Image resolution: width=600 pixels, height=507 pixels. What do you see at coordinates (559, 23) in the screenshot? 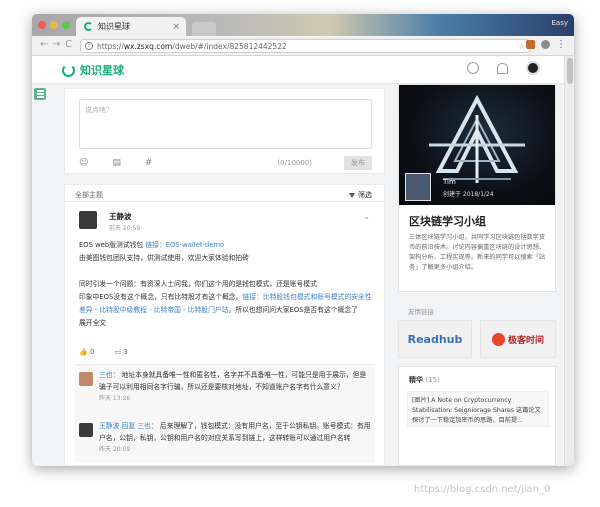
I see `browser-profile-label: Easy` at bounding box center [559, 23].